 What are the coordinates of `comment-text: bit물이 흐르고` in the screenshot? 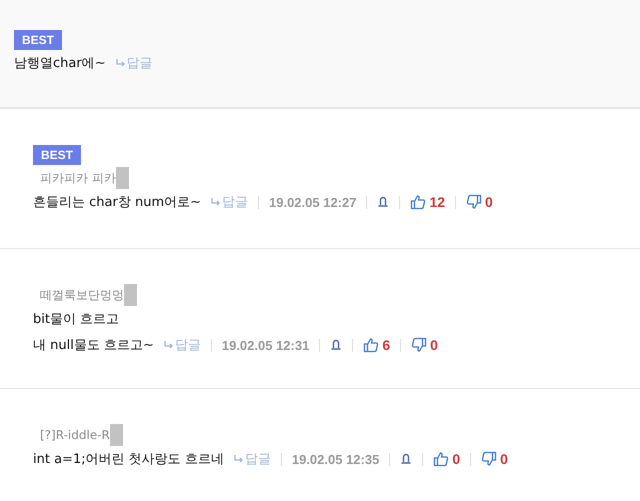 It's located at (76, 319).